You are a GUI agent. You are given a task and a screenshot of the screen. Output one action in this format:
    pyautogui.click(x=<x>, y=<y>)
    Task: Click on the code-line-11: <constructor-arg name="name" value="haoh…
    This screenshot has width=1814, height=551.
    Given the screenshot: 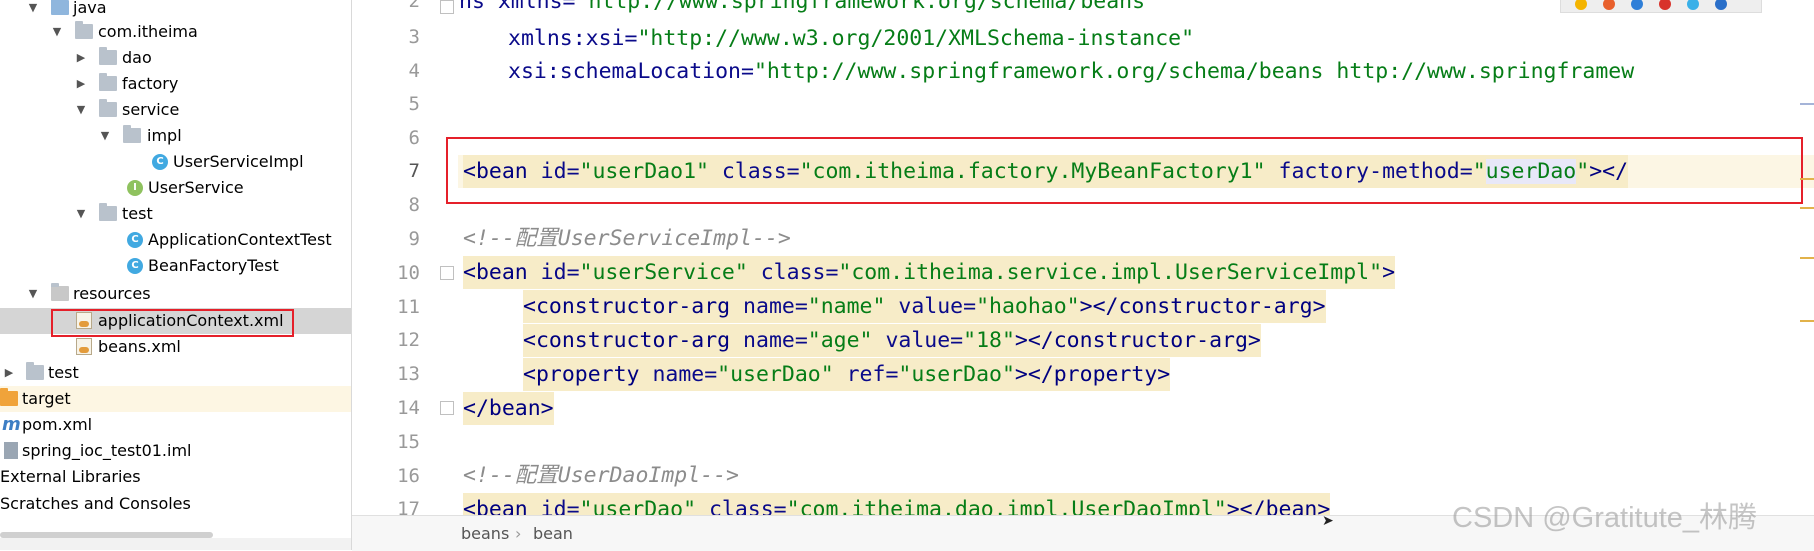 What is the action you would take?
    pyautogui.click(x=924, y=306)
    